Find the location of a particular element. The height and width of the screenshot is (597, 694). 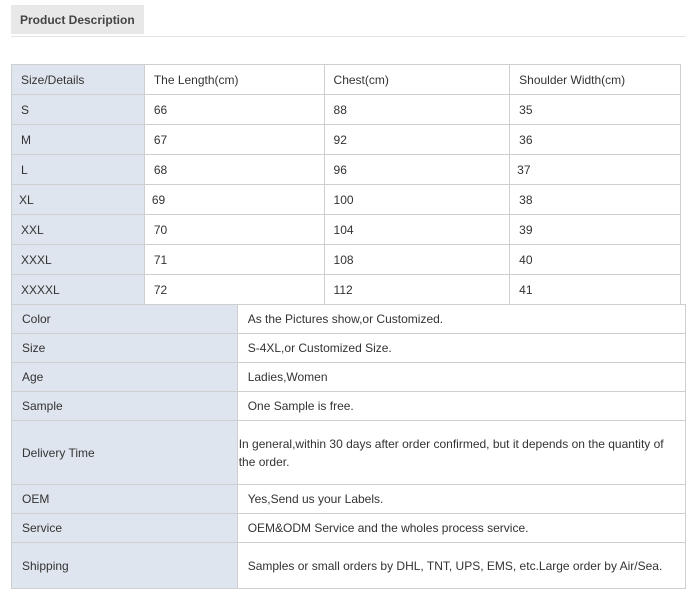

tab-product-description: Product Description is located at coordinates (77, 19).